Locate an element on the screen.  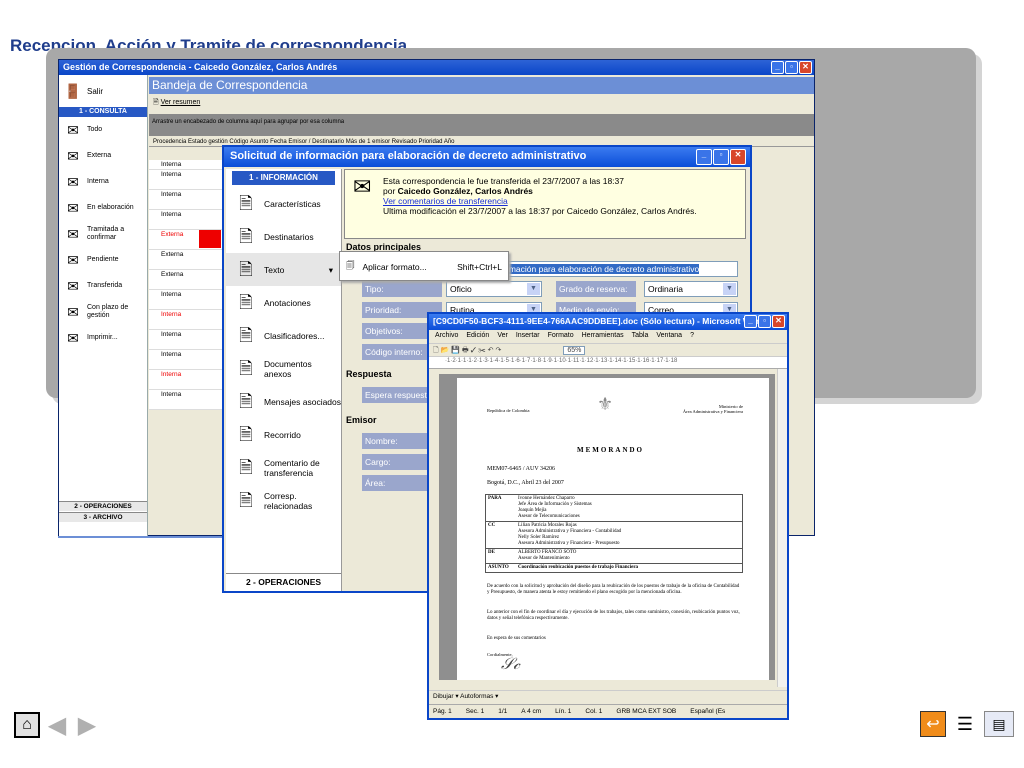
cut-icon: ✂ is located at coordinates (481, 350).